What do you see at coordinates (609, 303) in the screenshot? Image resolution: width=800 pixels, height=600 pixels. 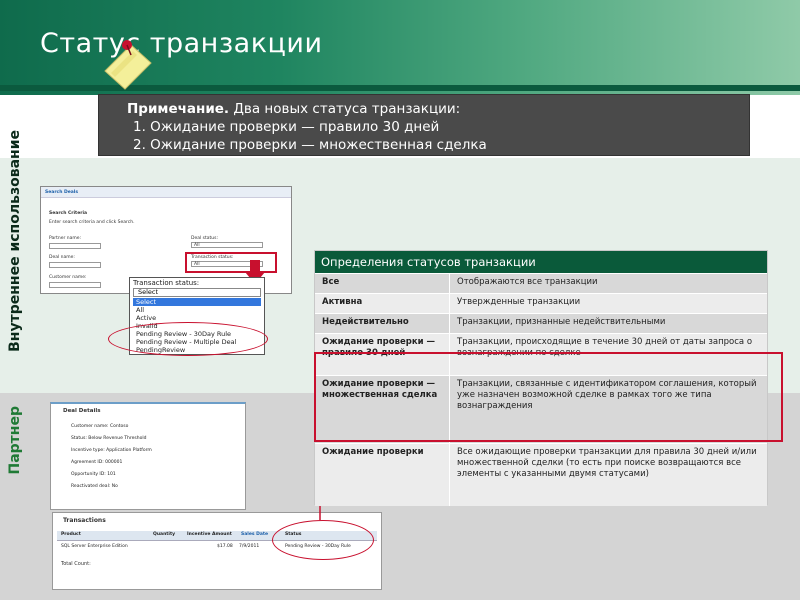 I see `description-cell: Утвержденные транзакции` at bounding box center [609, 303].